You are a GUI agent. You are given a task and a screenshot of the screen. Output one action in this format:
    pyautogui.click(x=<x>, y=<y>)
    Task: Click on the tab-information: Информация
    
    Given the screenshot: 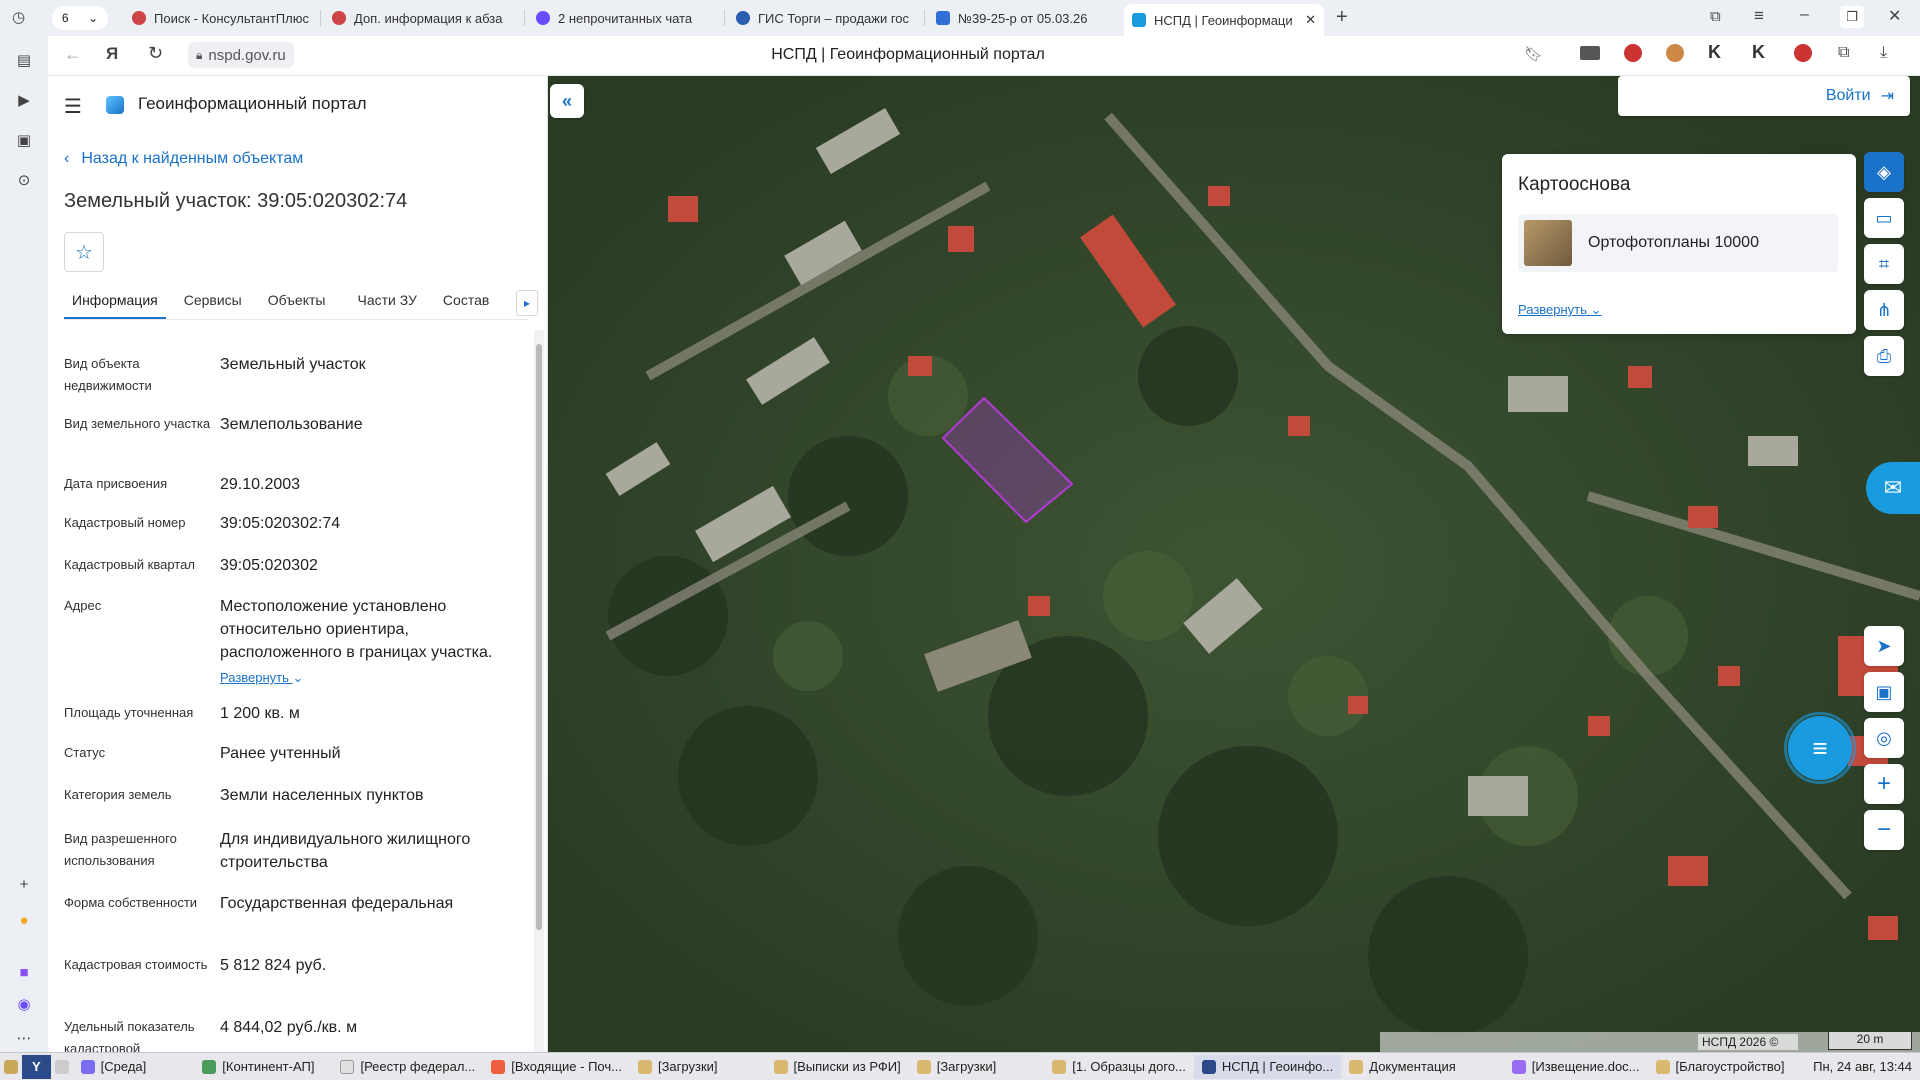 What is the action you would take?
    pyautogui.click(x=115, y=301)
    